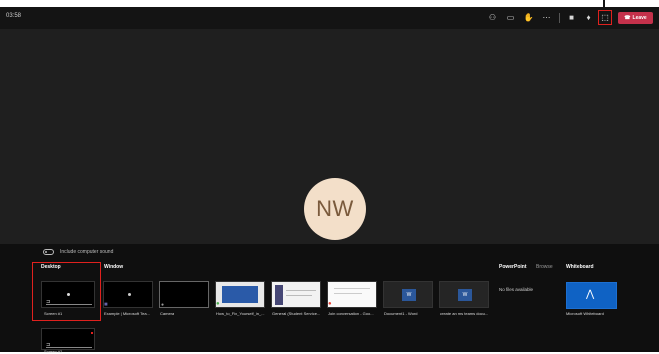 This screenshot has height=354, width=659. Describe the element at coordinates (510, 17) in the screenshot. I see `chat-icon: ▭` at that location.